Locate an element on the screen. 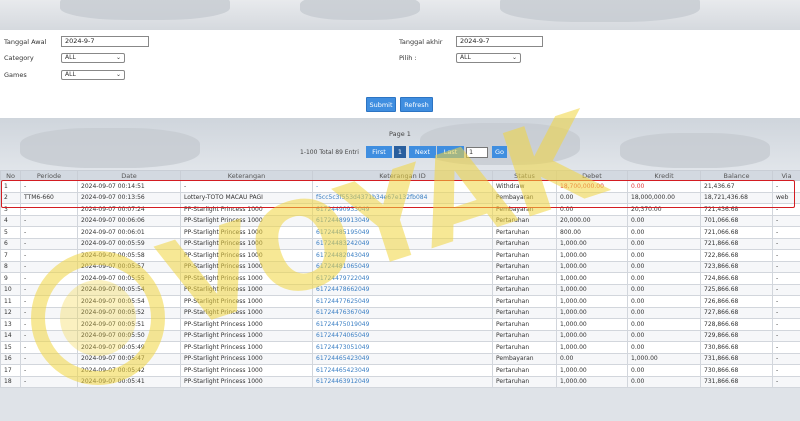 The image size is (800, 421). pager-go-button: Go is located at coordinates (499, 152).